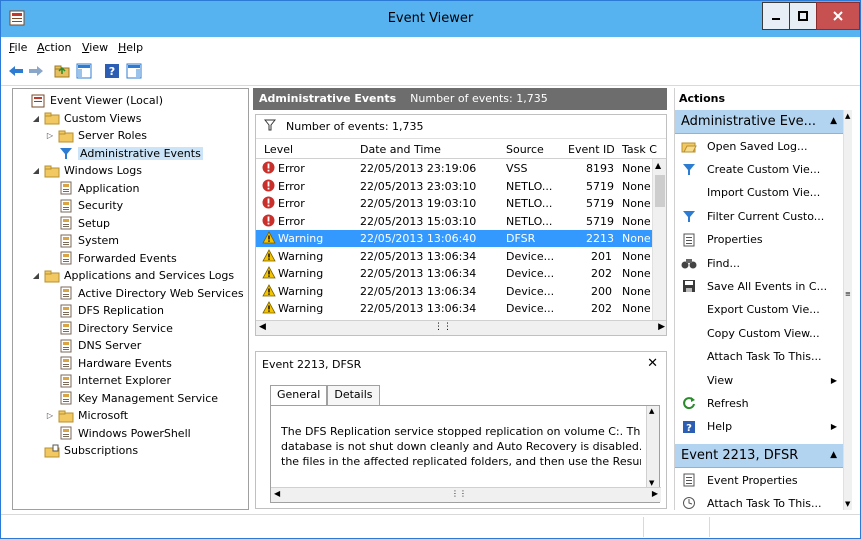  What do you see at coordinates (109, 328) in the screenshot?
I see `tree-item-directory-service: Directory Service` at bounding box center [109, 328].